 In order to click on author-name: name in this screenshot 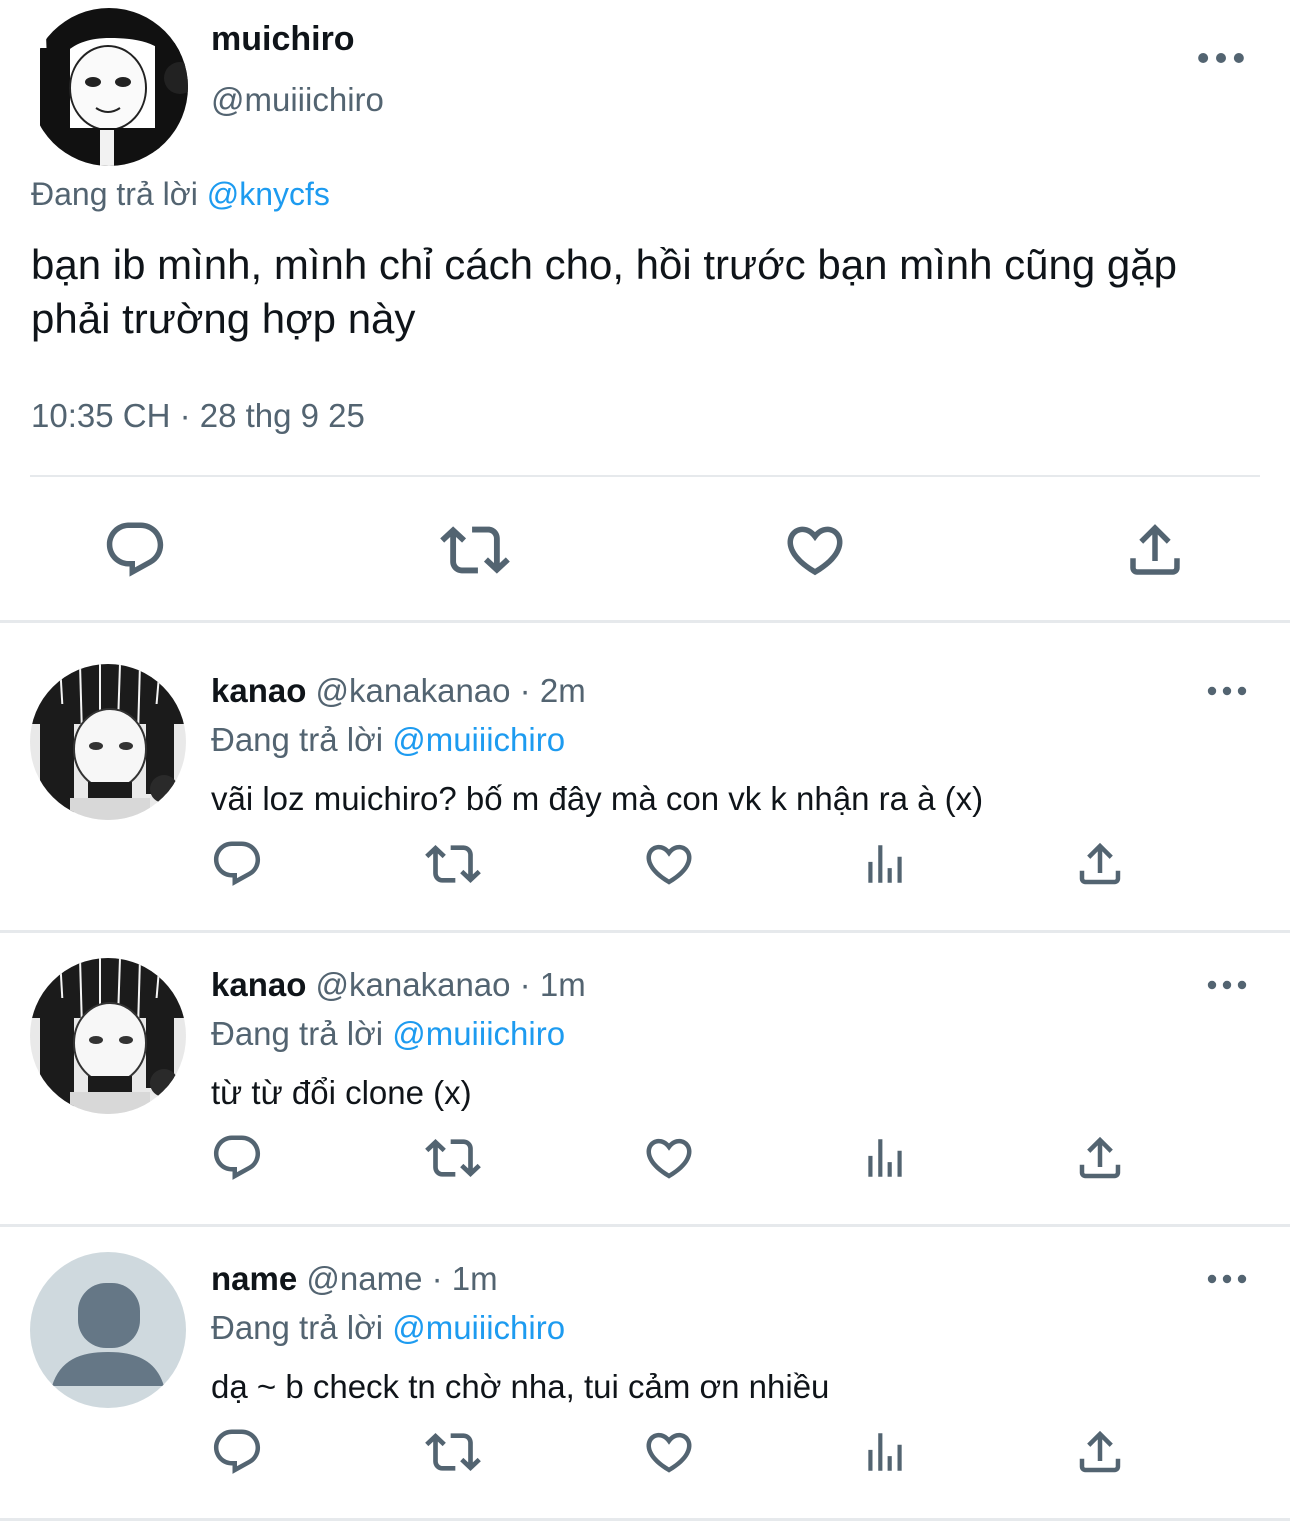, I will do `click(254, 1278)`.